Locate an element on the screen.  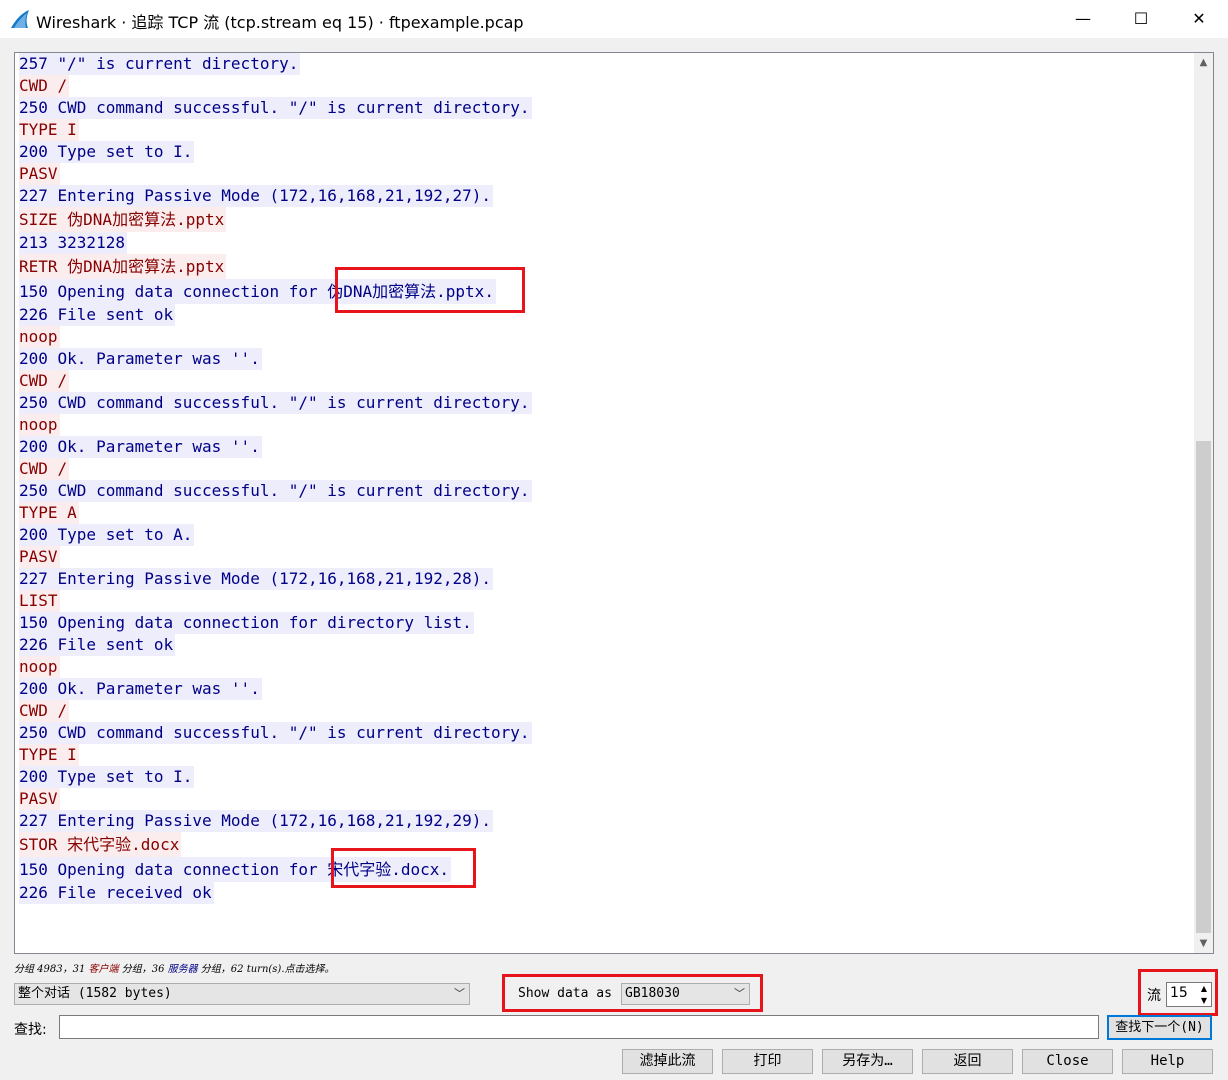
status-client-word: 客户端 is located at coordinates (103, 969).